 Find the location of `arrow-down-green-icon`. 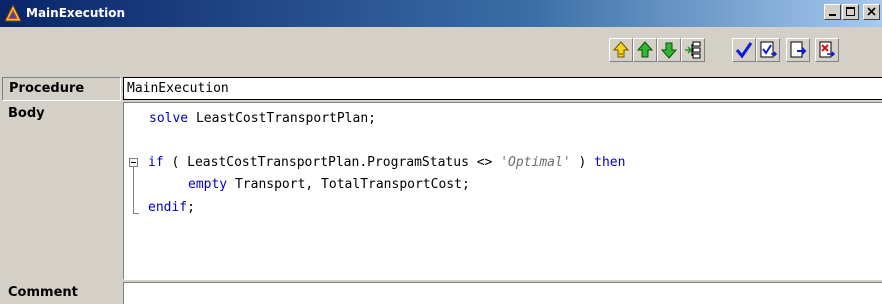

arrow-down-green-icon is located at coordinates (669, 50).